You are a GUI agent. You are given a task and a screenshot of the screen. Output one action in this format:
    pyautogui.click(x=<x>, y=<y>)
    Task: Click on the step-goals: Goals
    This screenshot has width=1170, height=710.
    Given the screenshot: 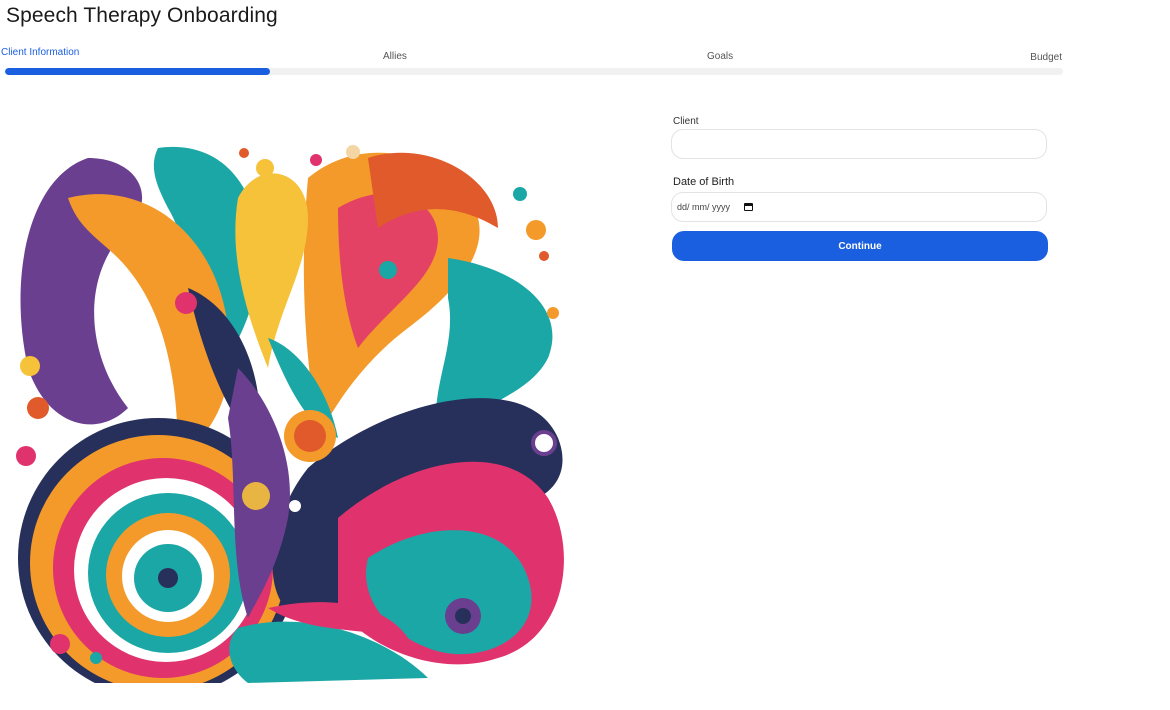 What is the action you would take?
    pyautogui.click(x=720, y=56)
    